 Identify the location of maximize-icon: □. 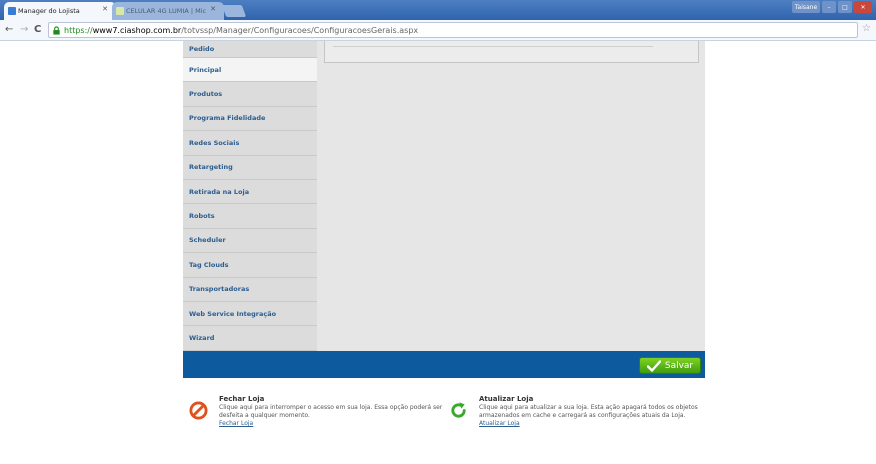
(845, 7).